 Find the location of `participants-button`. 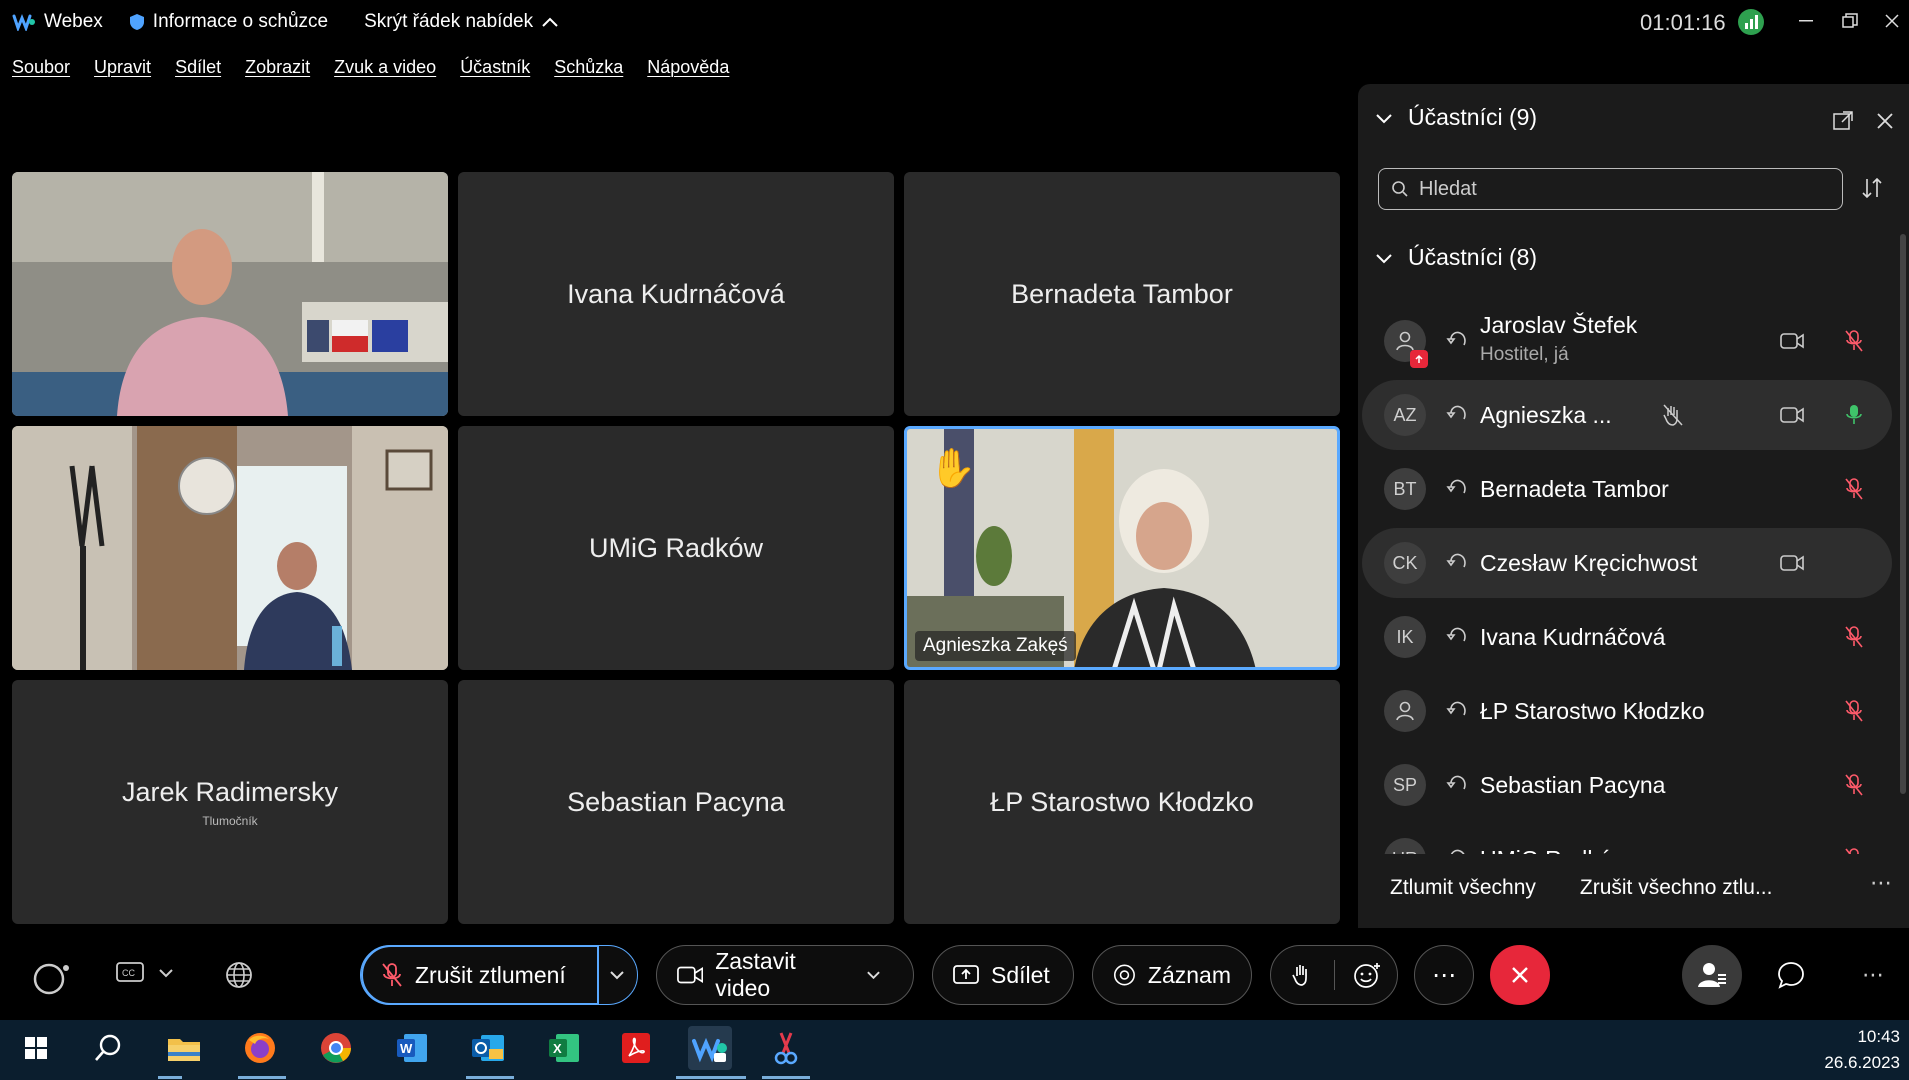

participants-button is located at coordinates (1712, 975).